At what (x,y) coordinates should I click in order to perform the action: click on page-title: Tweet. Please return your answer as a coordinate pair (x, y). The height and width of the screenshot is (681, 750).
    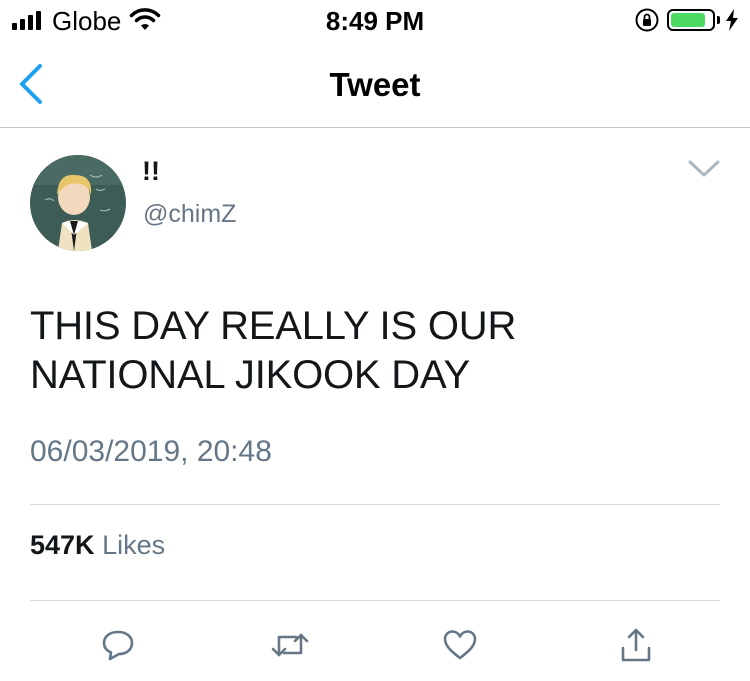
    Looking at the image, I should click on (375, 84).